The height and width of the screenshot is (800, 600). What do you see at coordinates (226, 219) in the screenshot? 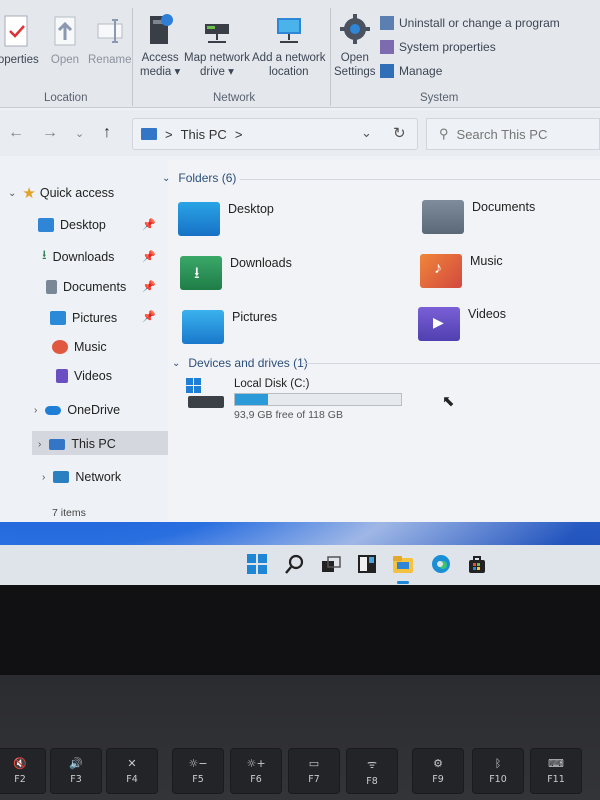
I see `folder-desktop: Desktop` at bounding box center [226, 219].